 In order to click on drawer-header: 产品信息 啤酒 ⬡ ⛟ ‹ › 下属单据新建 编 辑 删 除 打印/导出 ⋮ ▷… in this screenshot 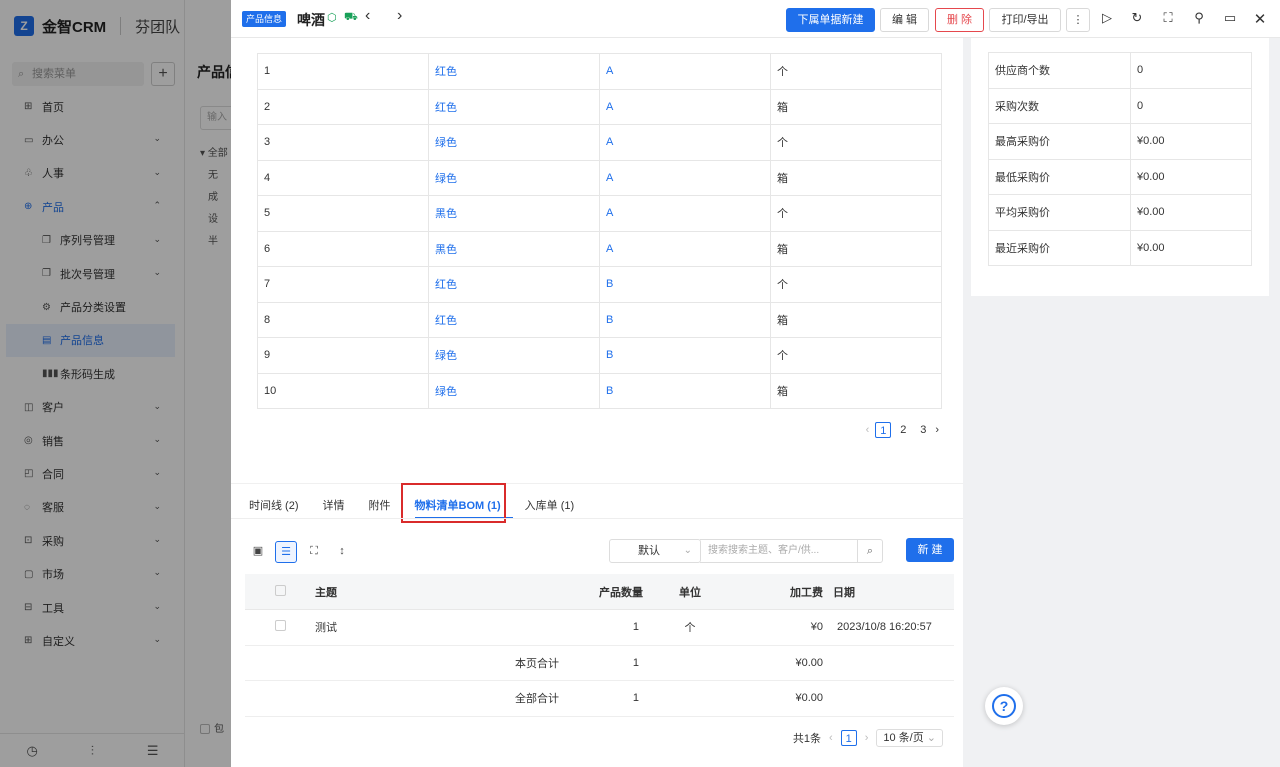, I will do `click(755, 19)`.